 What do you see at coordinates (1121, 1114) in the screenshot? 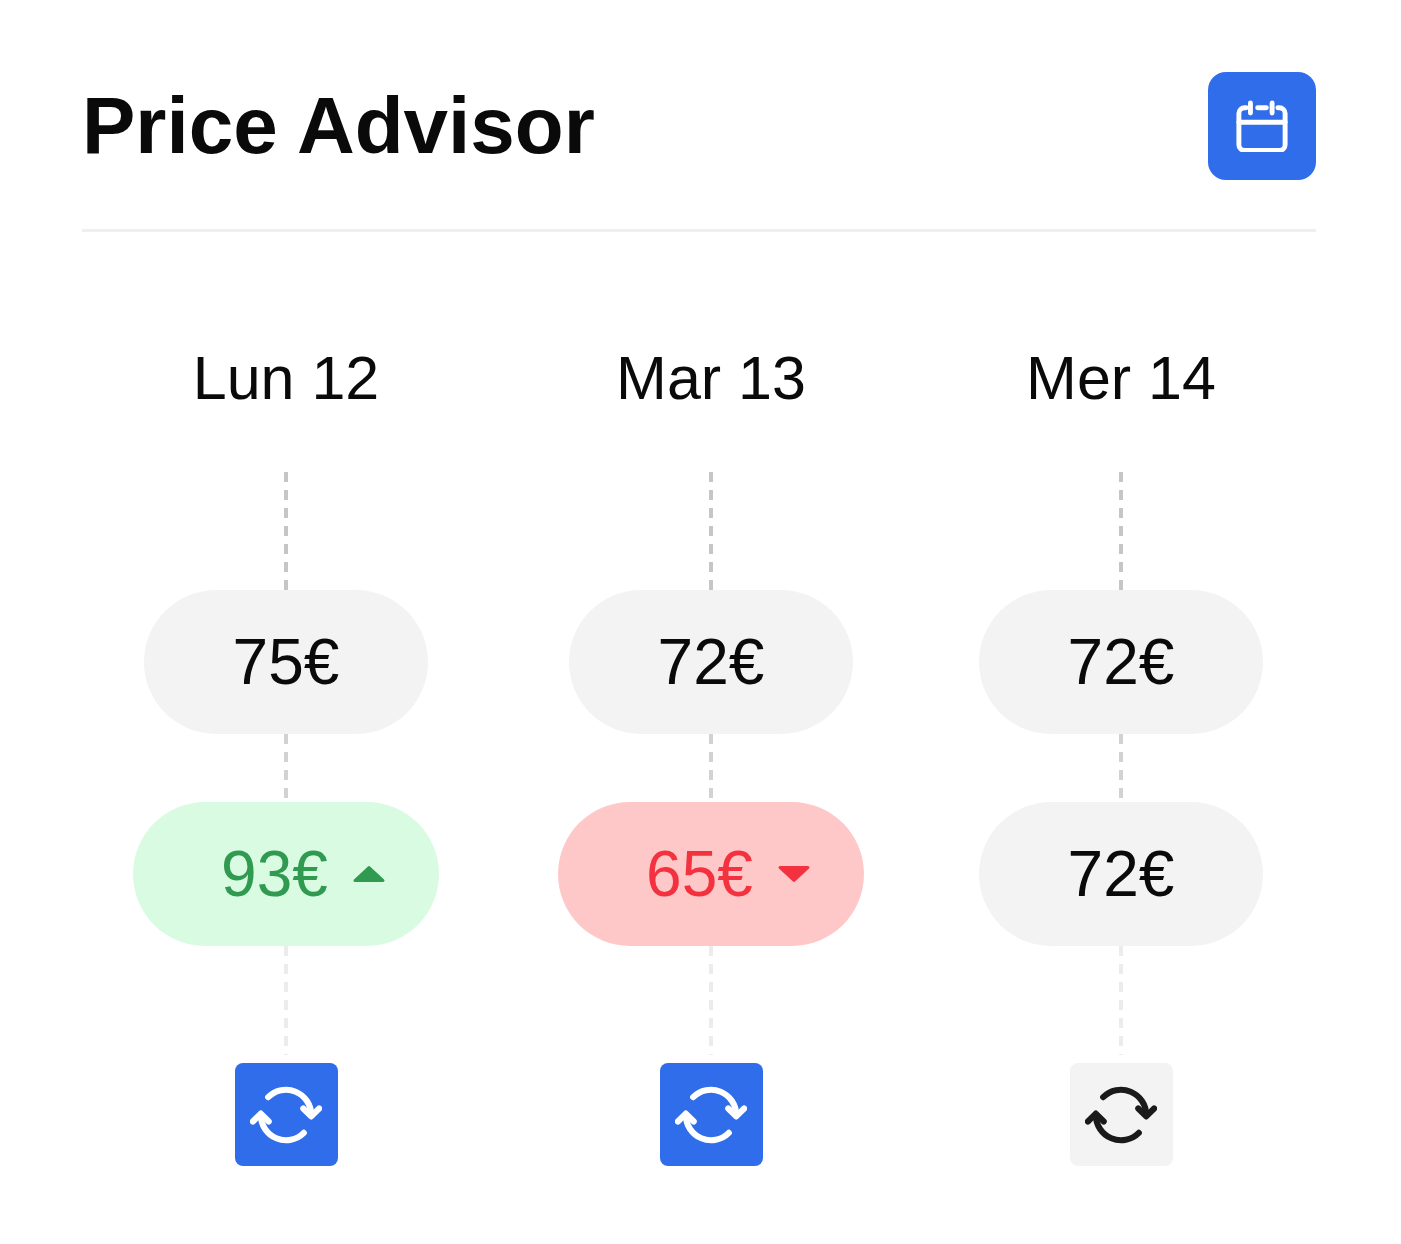
I see `refresh-button` at bounding box center [1121, 1114].